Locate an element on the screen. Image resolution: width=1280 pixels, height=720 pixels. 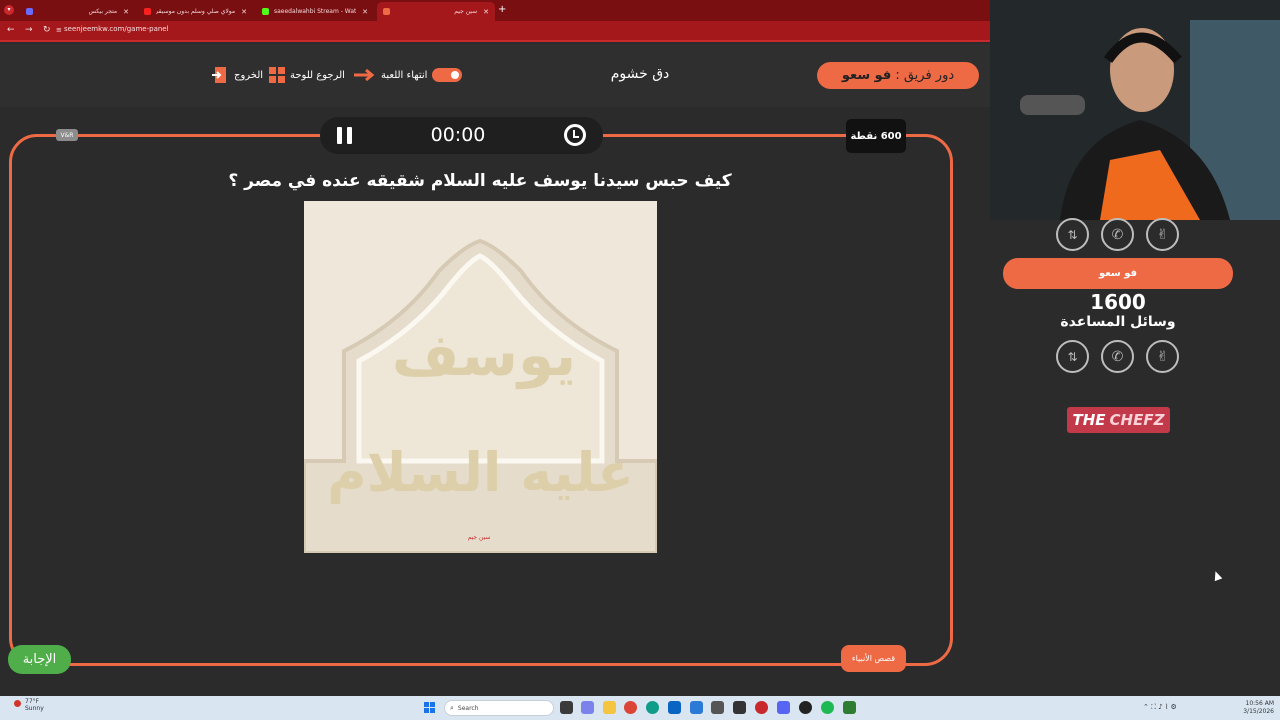
site-info-icon: ≡ is located at coordinates (59, 30).